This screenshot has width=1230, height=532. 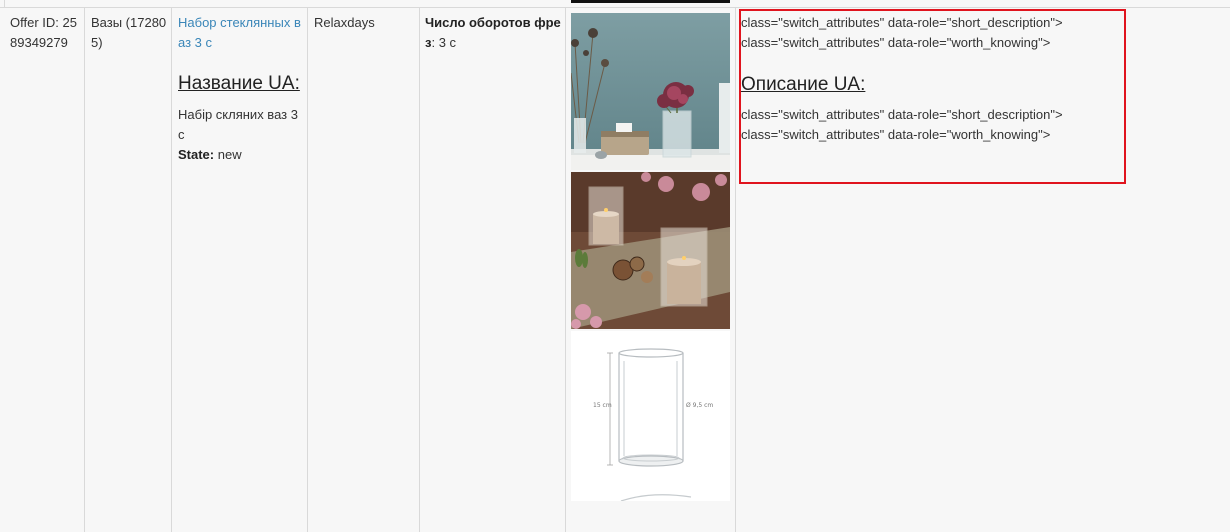 What do you see at coordinates (128, 270) in the screenshot?
I see `cell-category` at bounding box center [128, 270].